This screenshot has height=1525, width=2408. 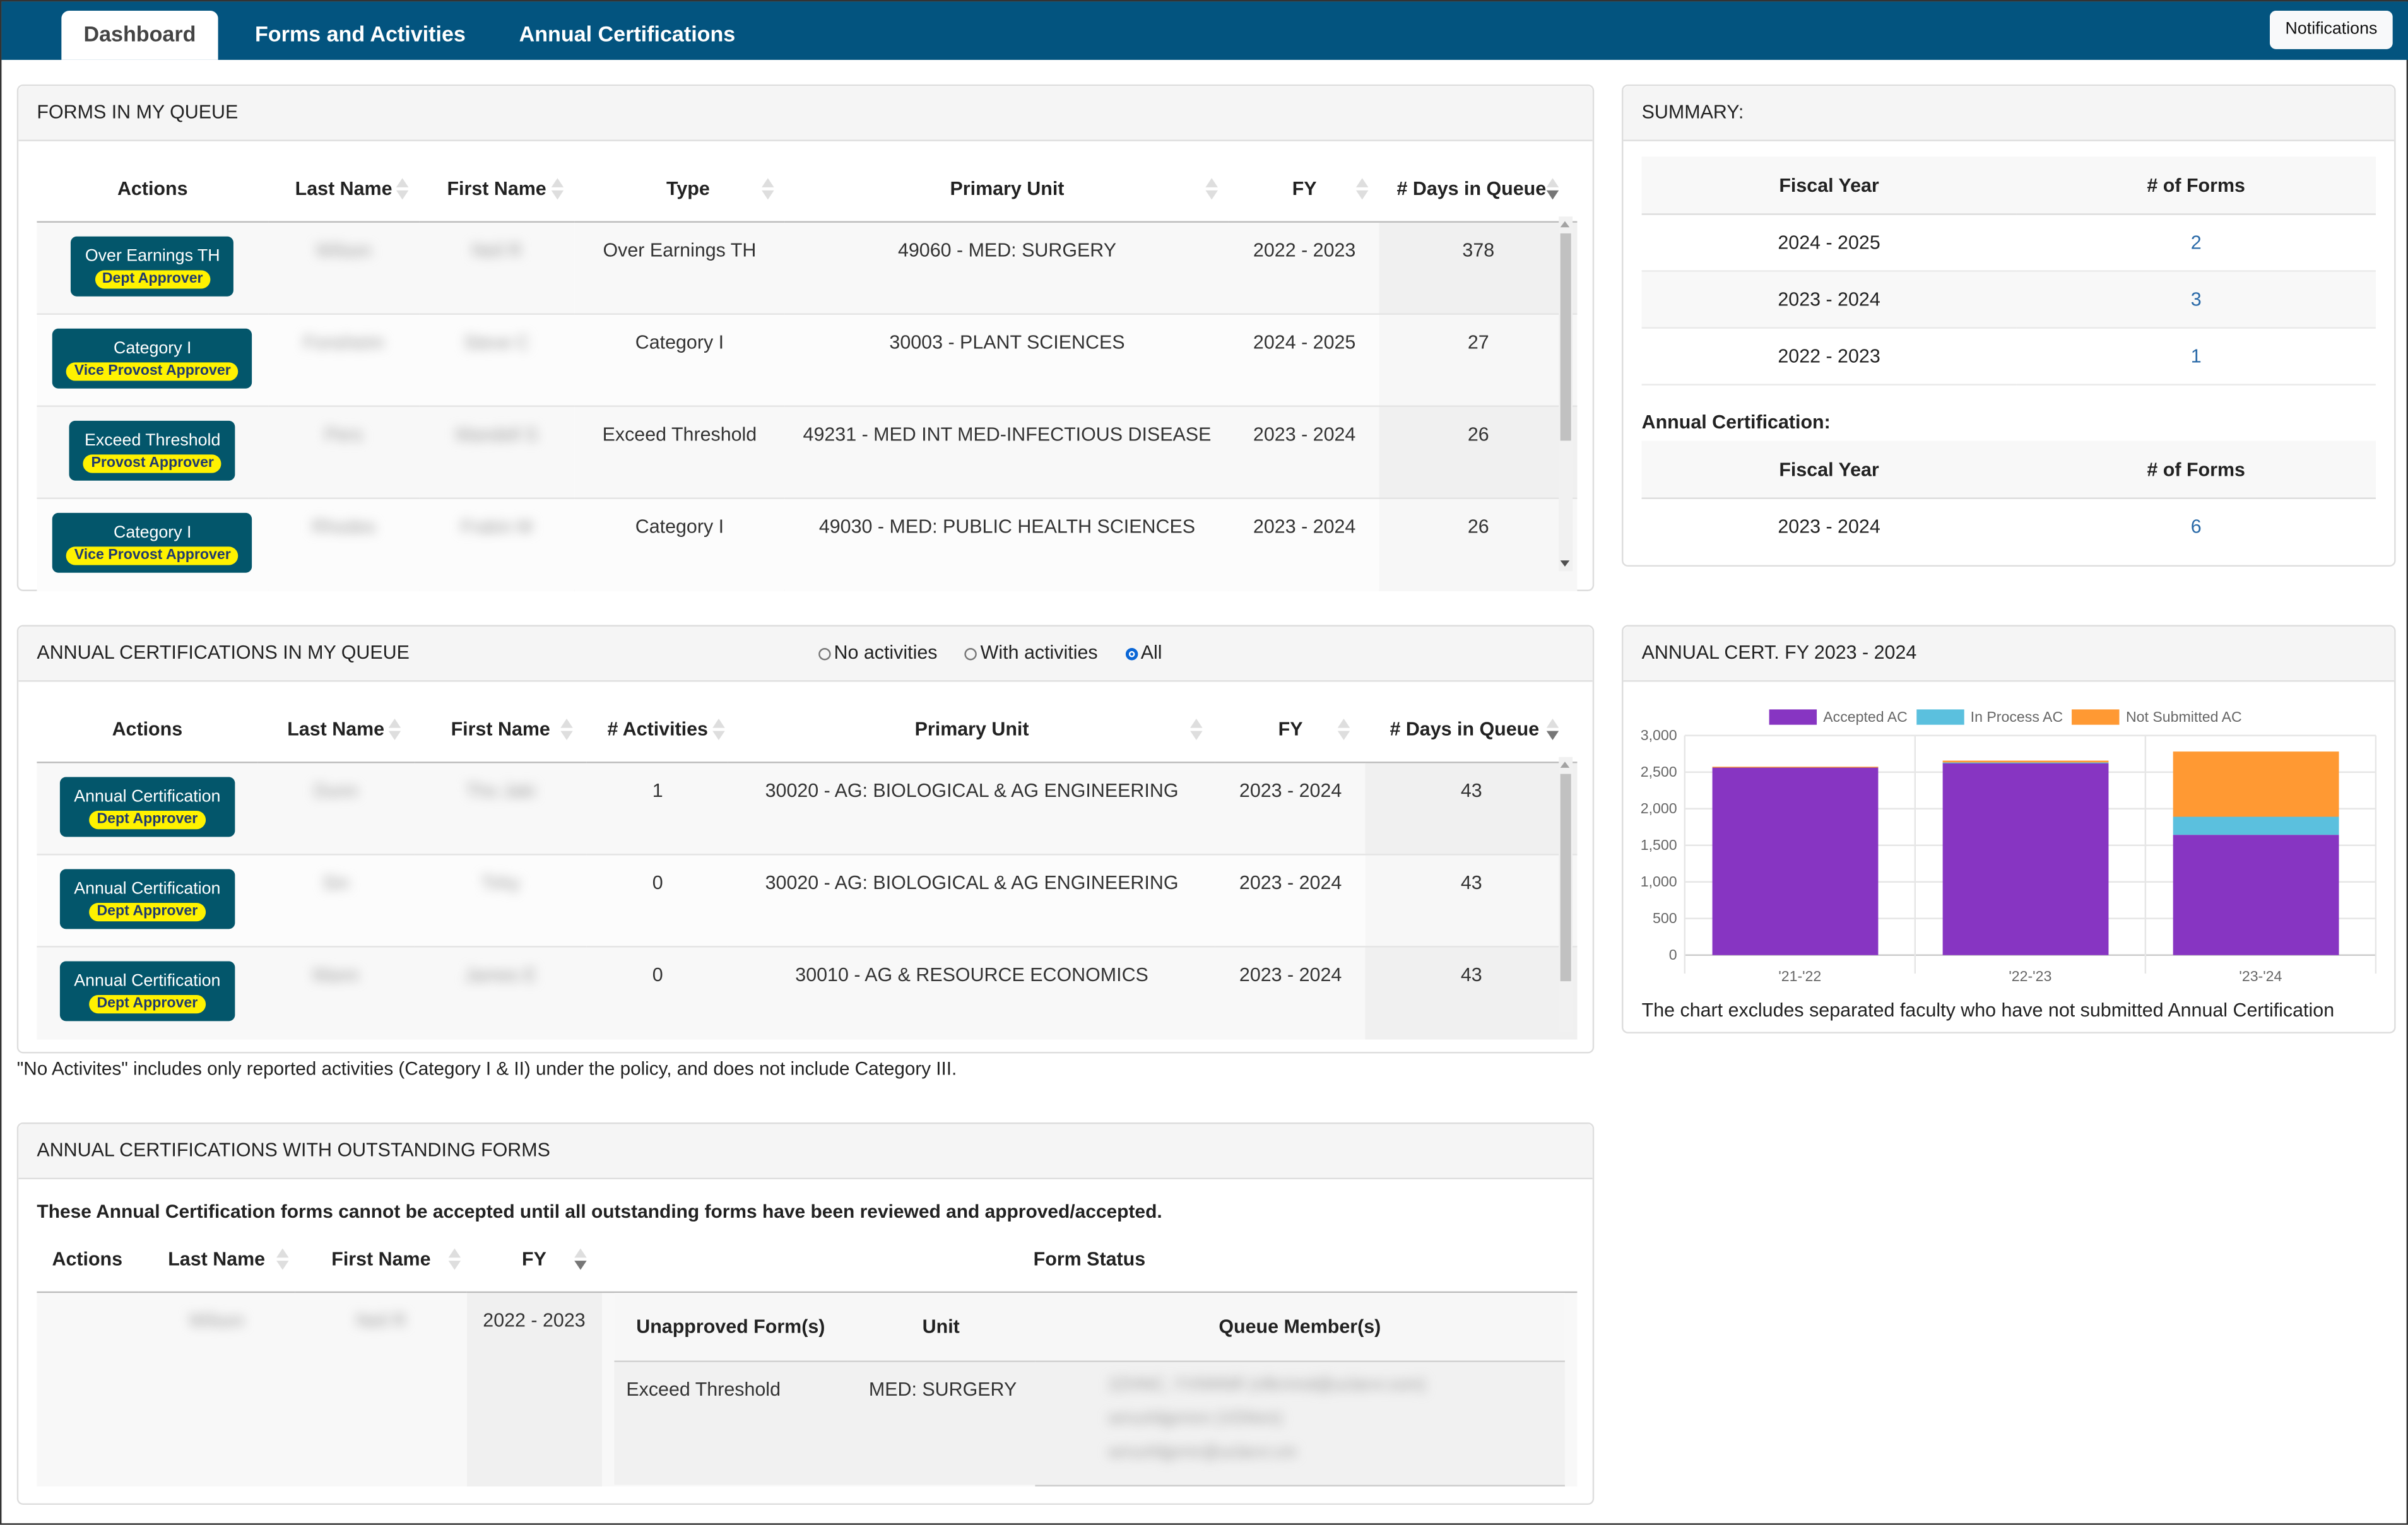 I want to click on notifications-button: Notifications, so click(x=2331, y=30).